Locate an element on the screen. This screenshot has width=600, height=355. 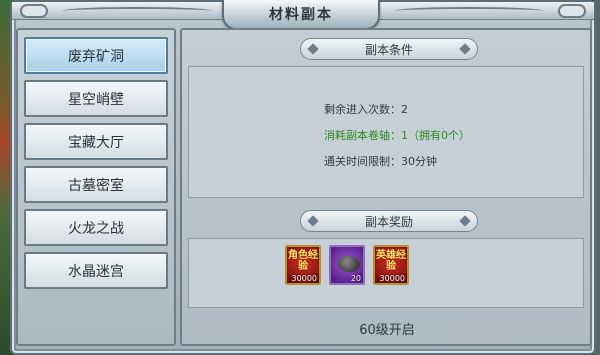
right-corner-ornament is located at coordinates (572, 11).